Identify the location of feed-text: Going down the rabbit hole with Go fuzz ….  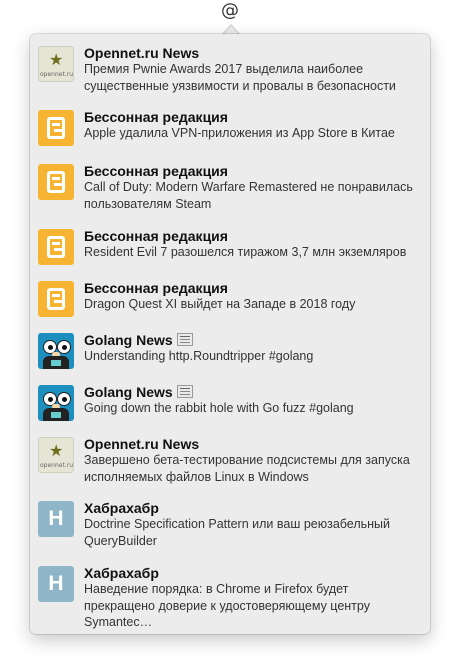
(219, 408).